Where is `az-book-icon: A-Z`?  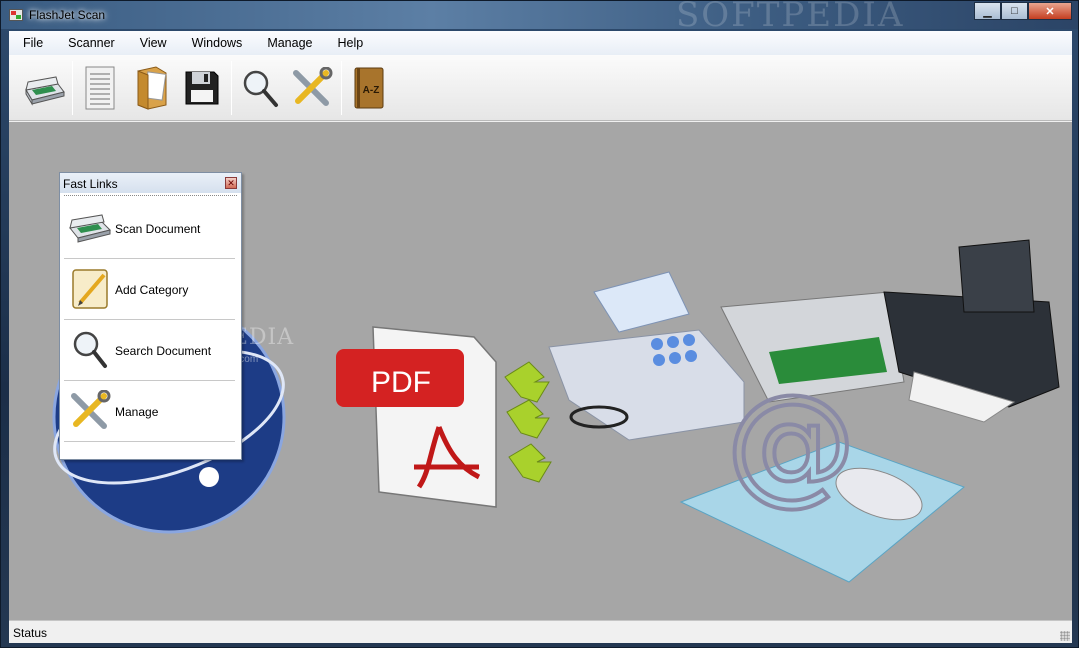
az-book-icon: A-Z is located at coordinates (369, 88).